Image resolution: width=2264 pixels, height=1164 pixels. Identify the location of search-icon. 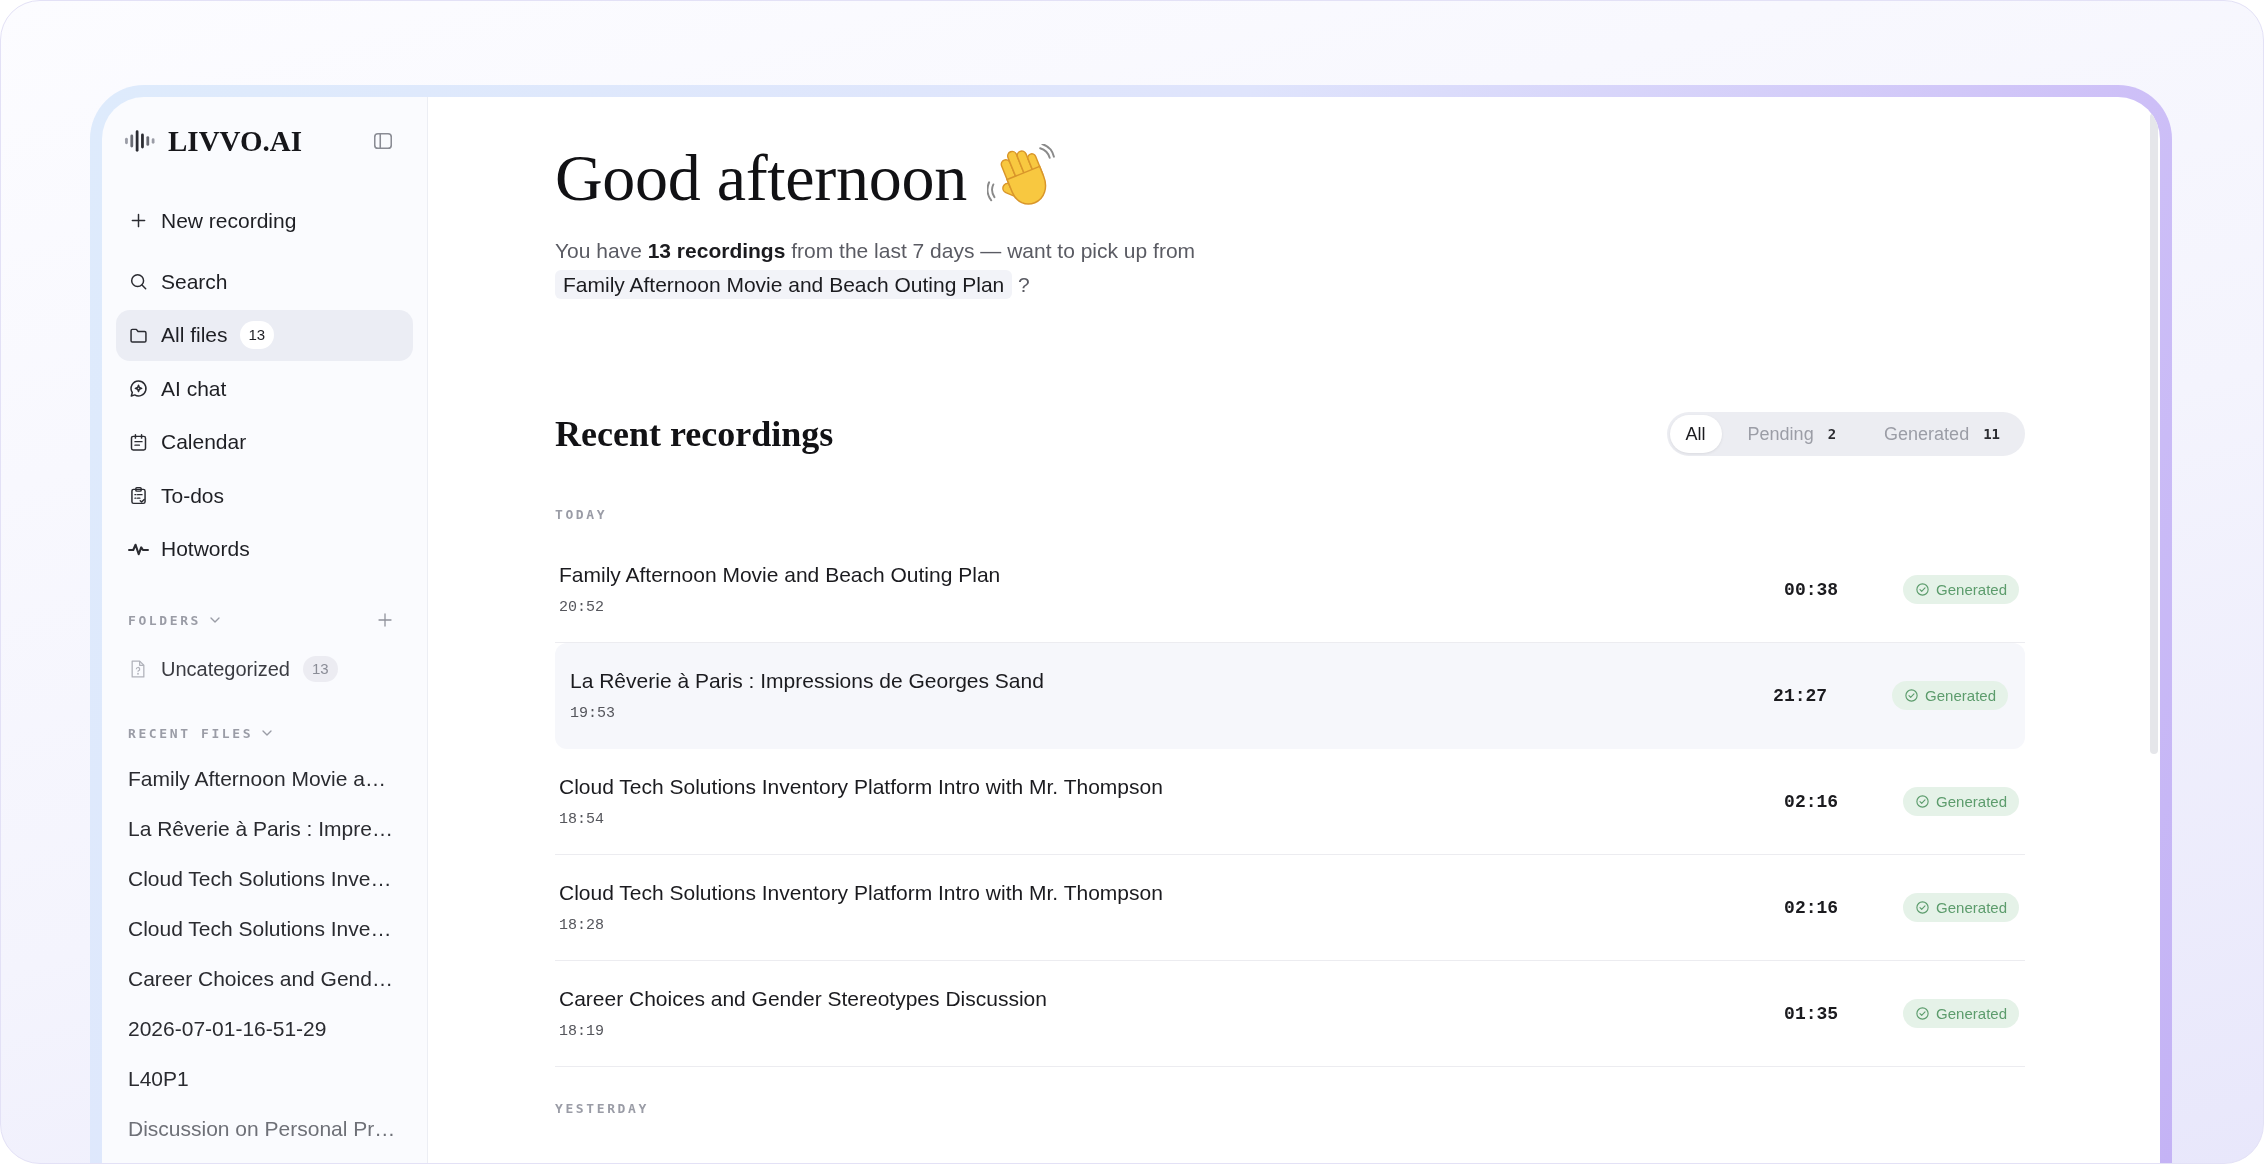
(138, 281).